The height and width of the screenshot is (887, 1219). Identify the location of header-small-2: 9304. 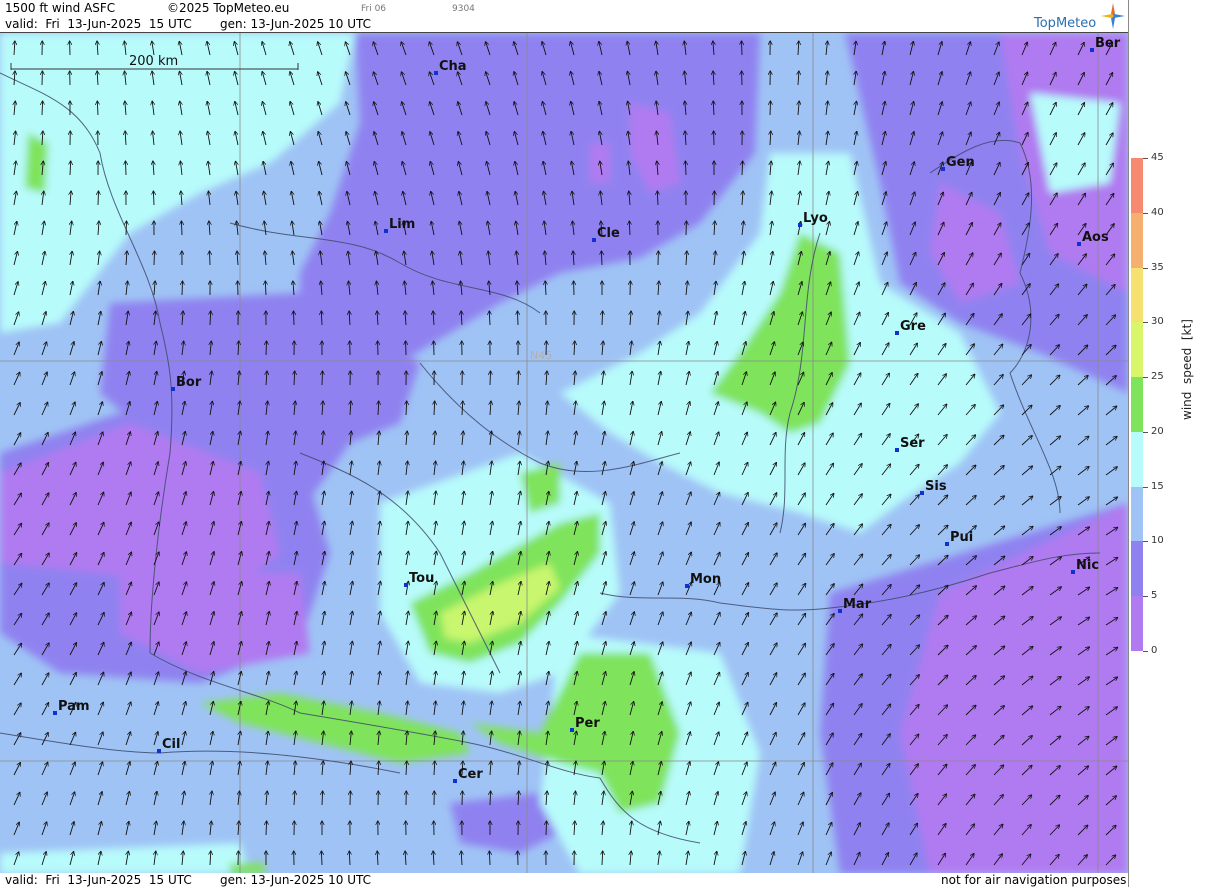
(463, 9).